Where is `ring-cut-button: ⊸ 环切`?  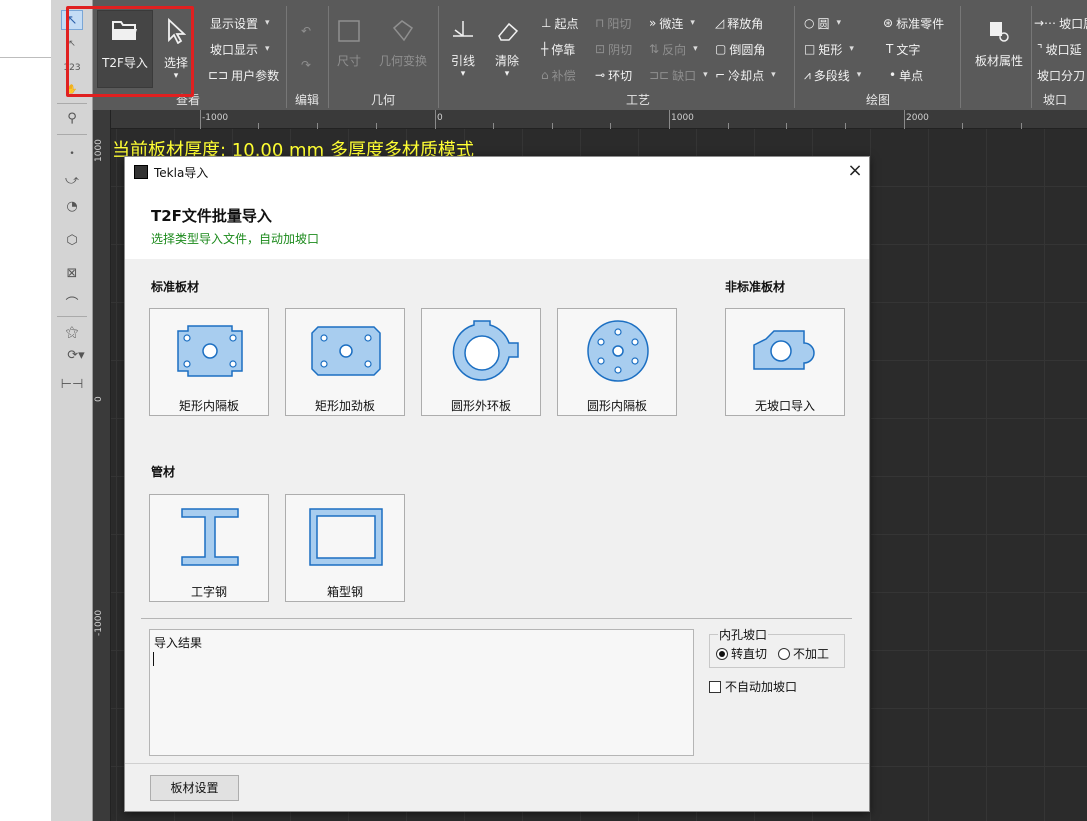
ring-cut-button: ⊸ 环切 is located at coordinates (613, 75).